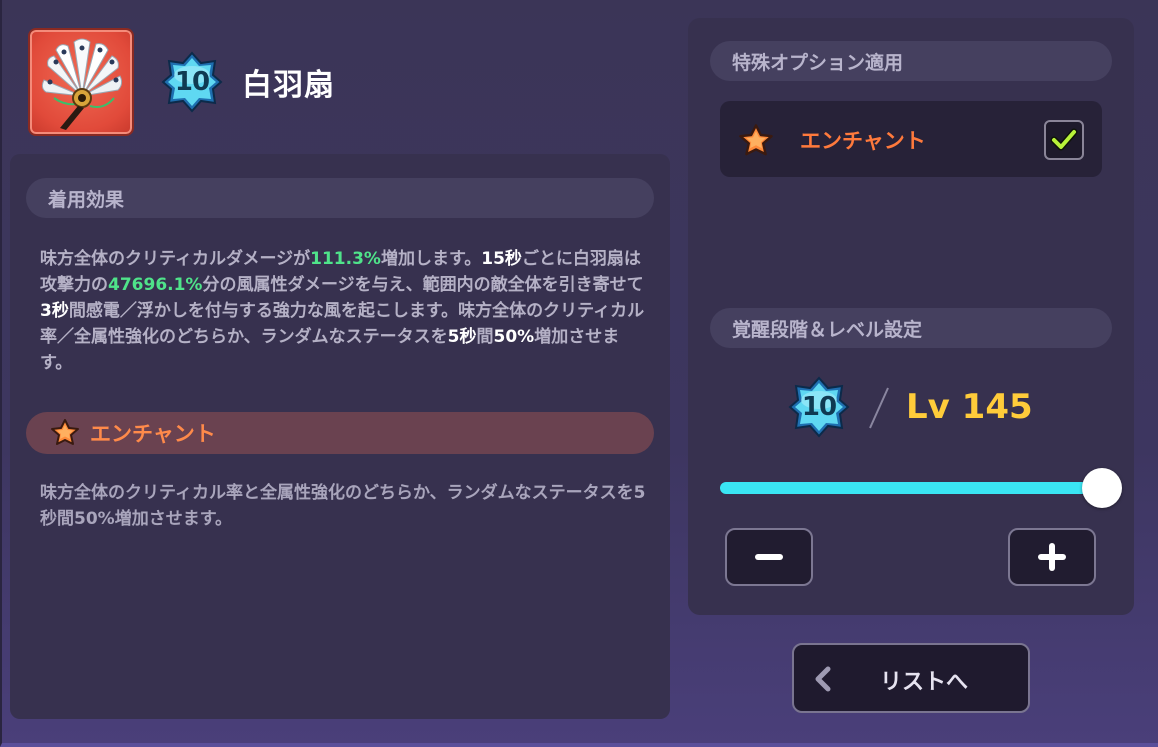  I want to click on enchant-label: エンチャント, so click(153, 434).